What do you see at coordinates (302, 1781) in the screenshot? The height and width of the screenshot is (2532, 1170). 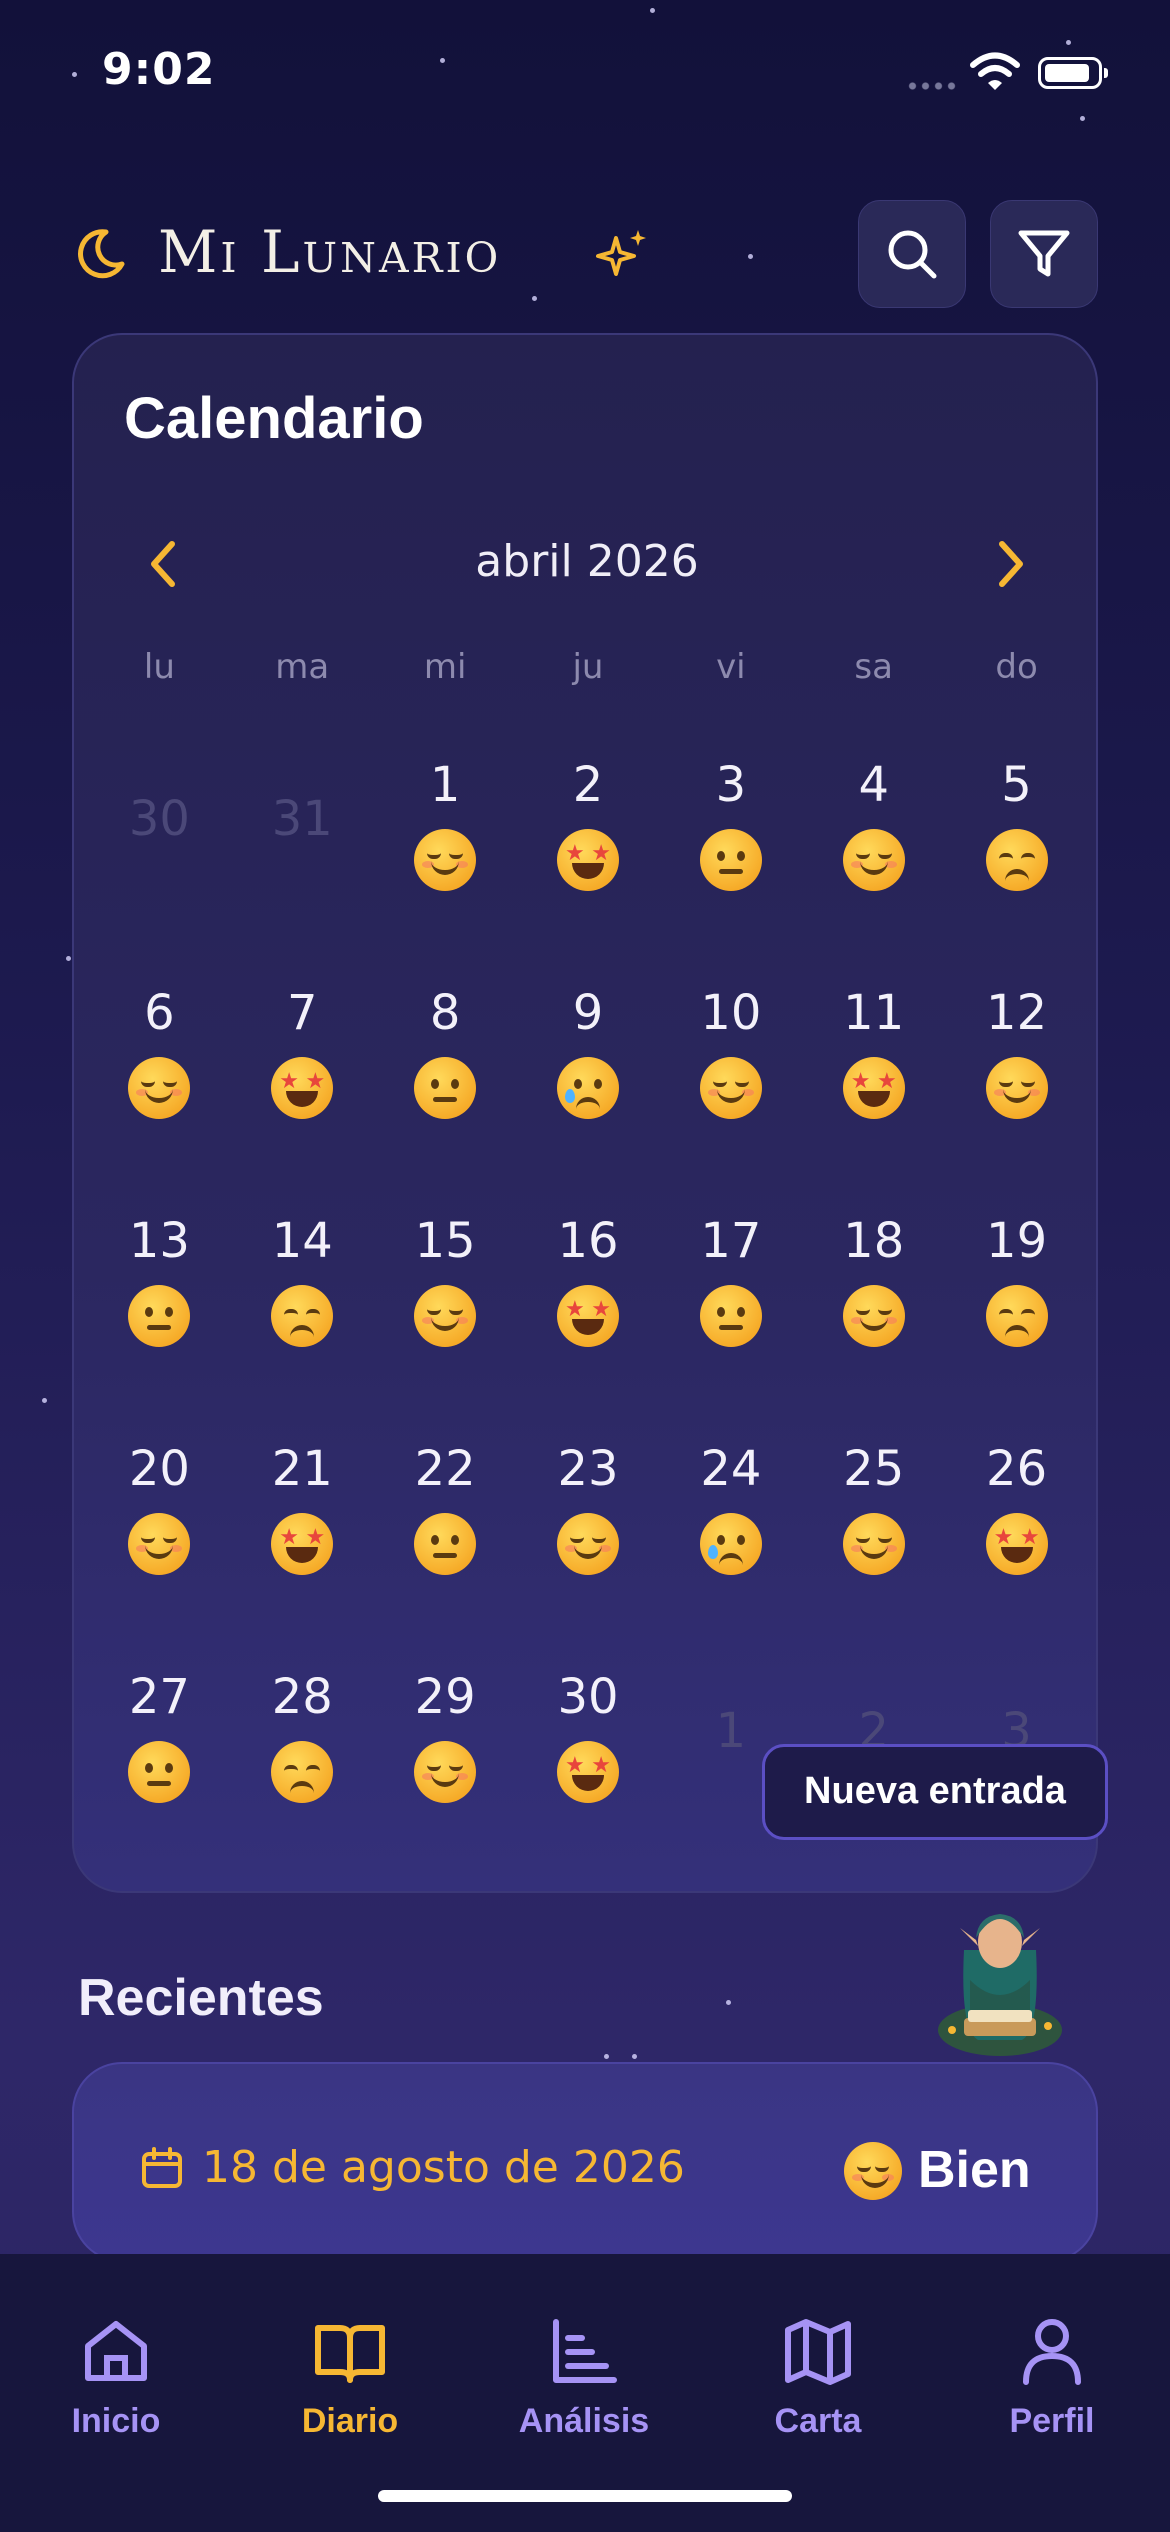 I see `calendar-day: 28` at bounding box center [302, 1781].